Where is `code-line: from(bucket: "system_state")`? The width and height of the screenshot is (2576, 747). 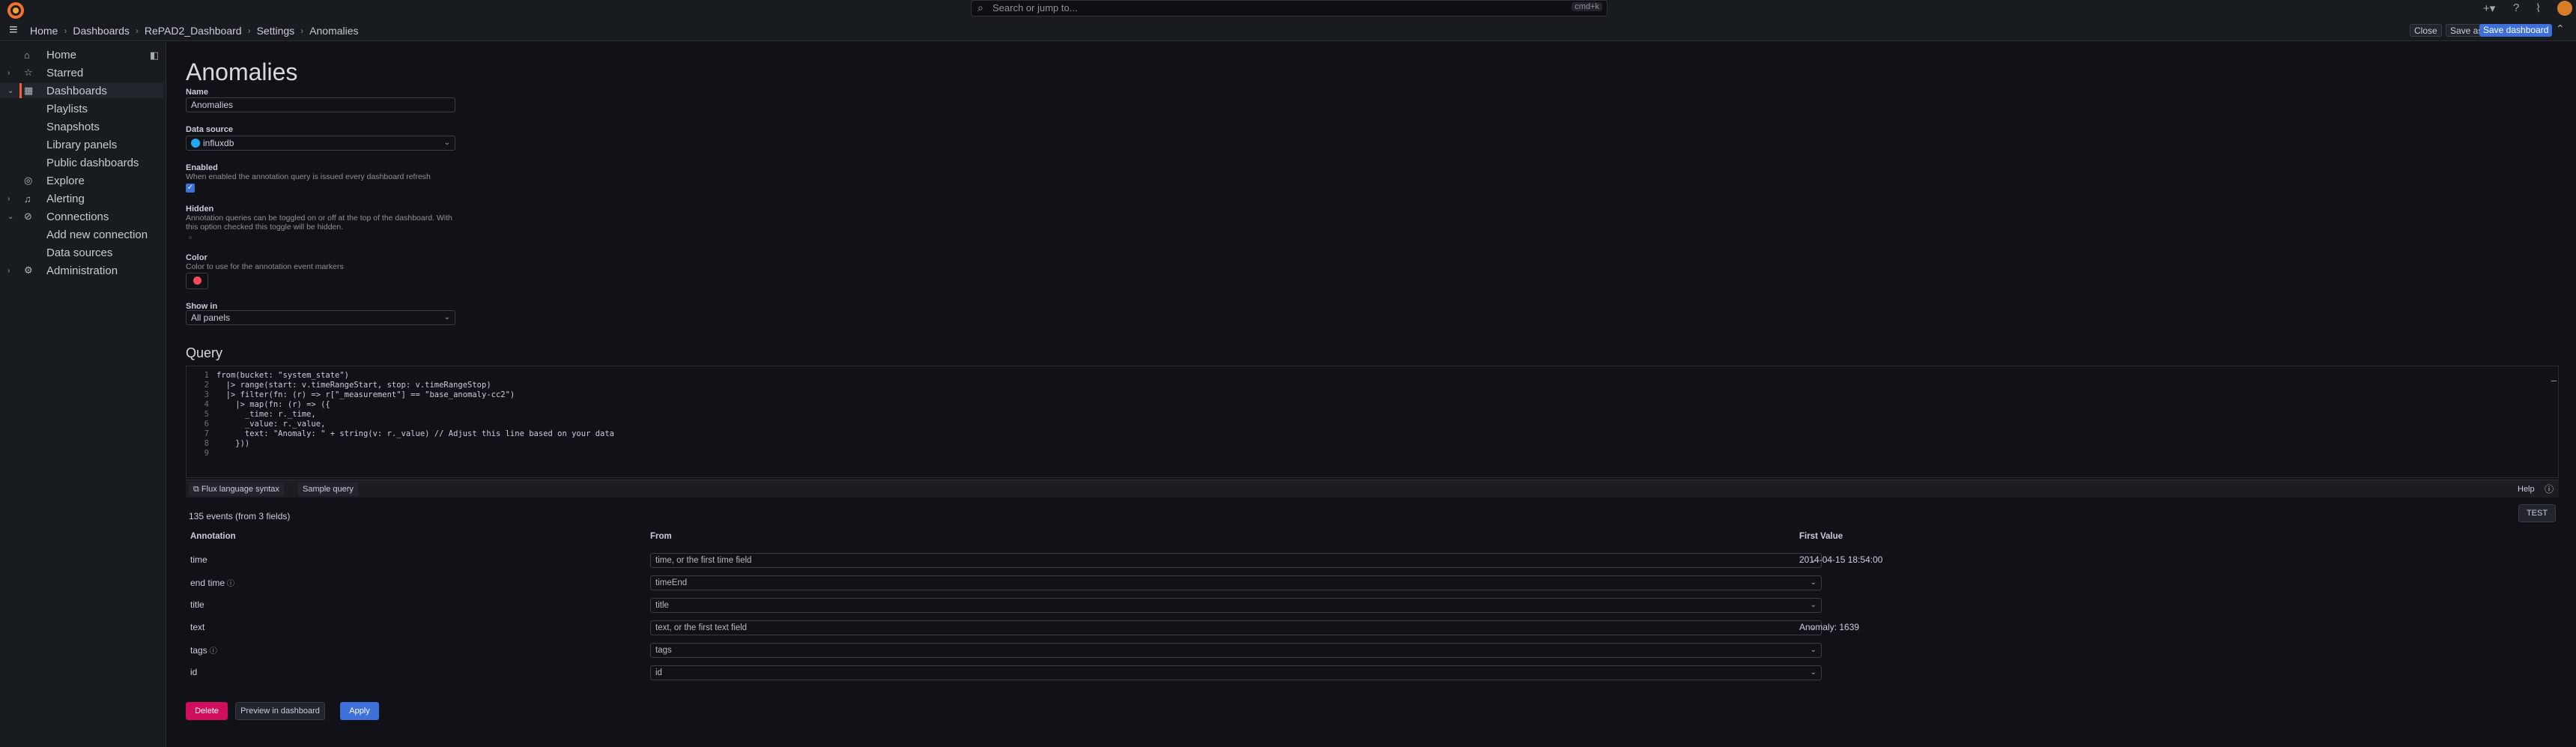
code-line: from(bucket: "system_state") is located at coordinates (283, 376).